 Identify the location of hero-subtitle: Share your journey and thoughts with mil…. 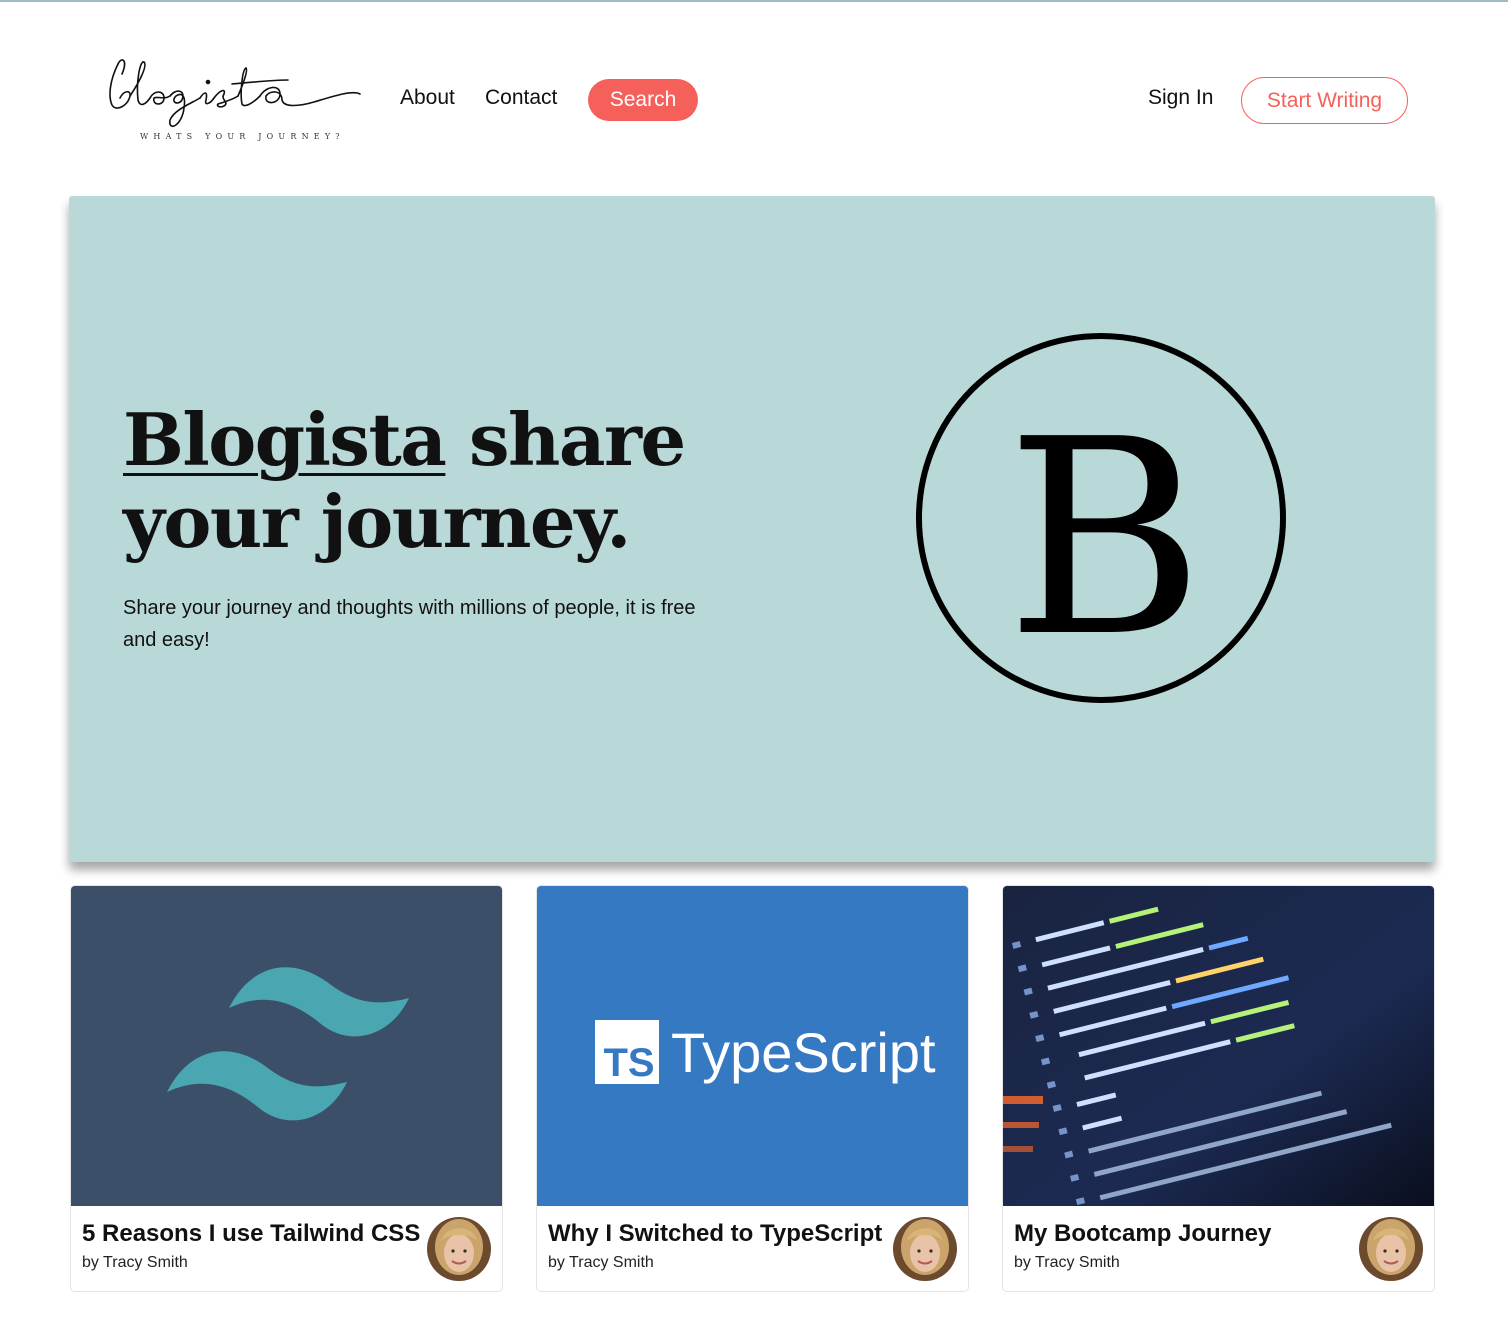
(409, 624).